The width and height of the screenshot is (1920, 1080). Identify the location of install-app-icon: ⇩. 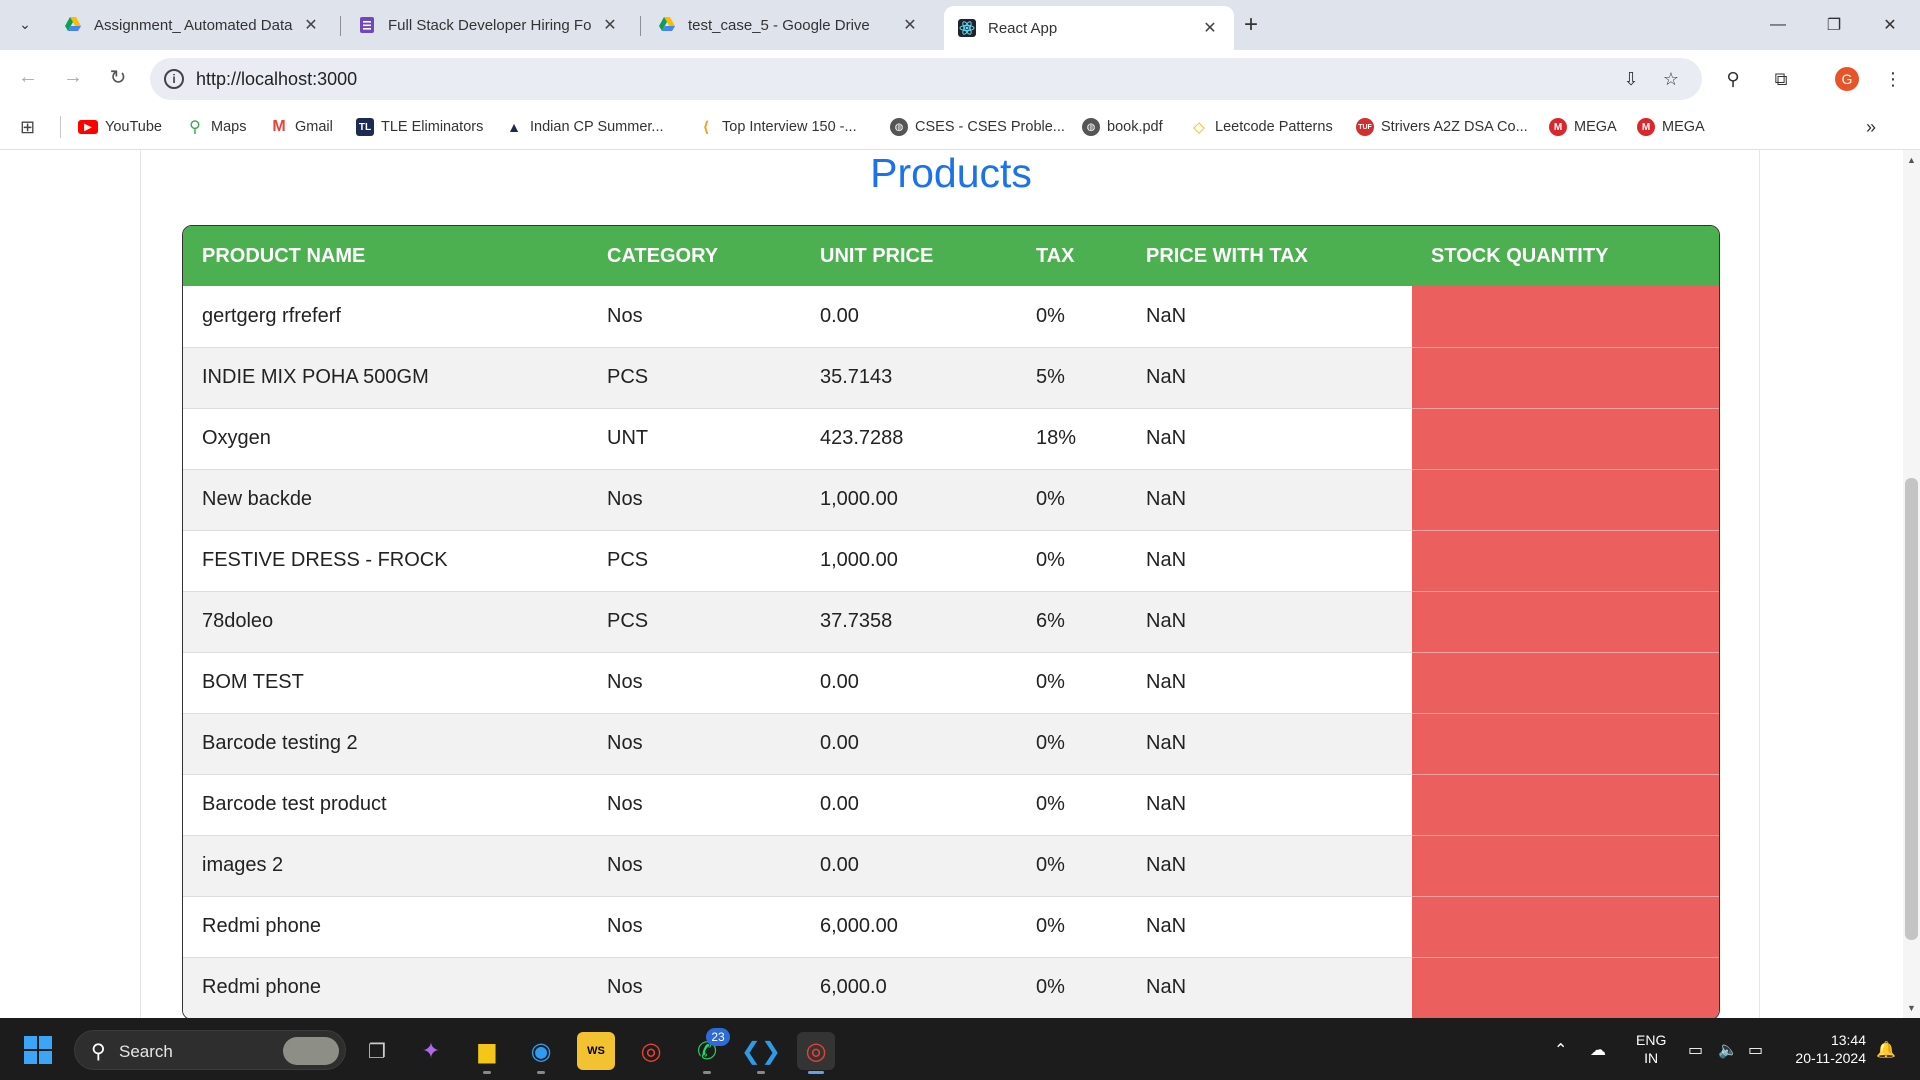
(1631, 79).